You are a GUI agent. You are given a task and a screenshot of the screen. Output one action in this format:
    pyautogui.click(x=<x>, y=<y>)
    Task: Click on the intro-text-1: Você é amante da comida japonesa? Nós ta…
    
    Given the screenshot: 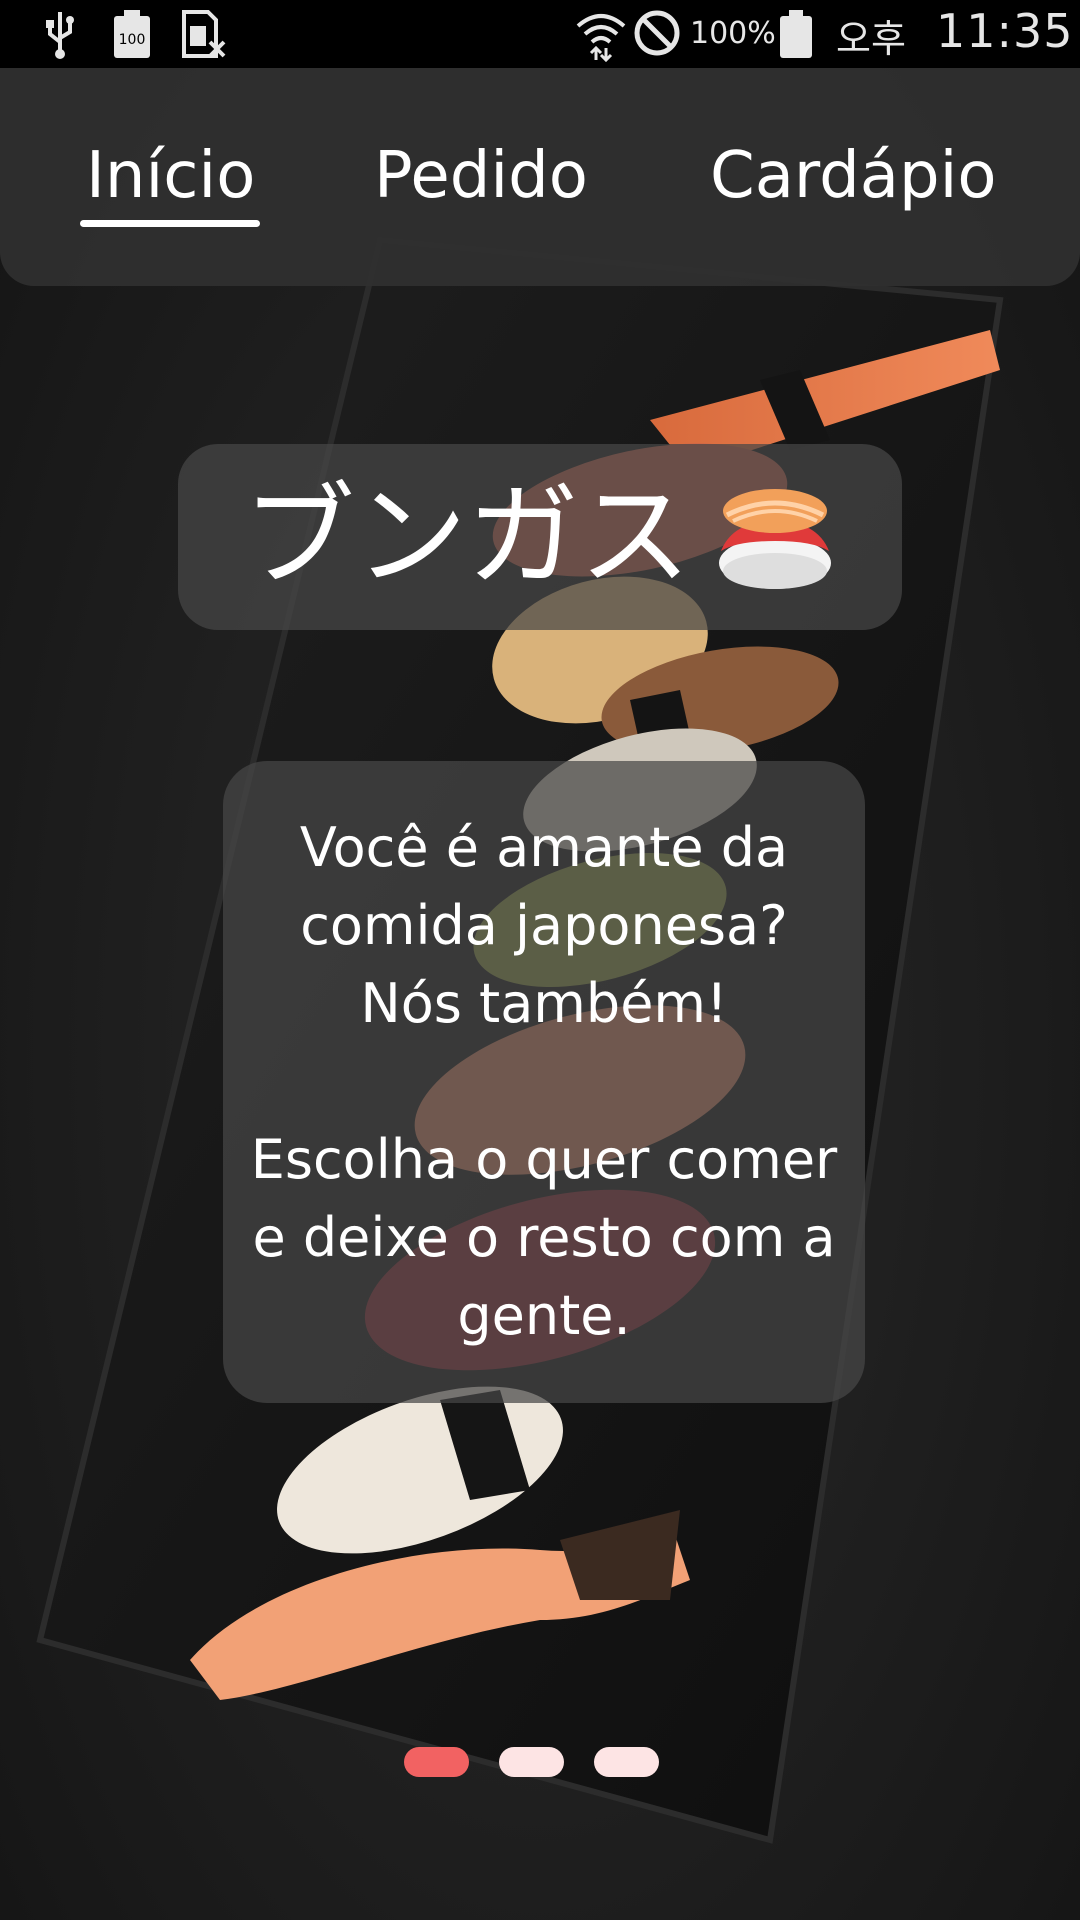 What is the action you would take?
    pyautogui.click(x=544, y=925)
    